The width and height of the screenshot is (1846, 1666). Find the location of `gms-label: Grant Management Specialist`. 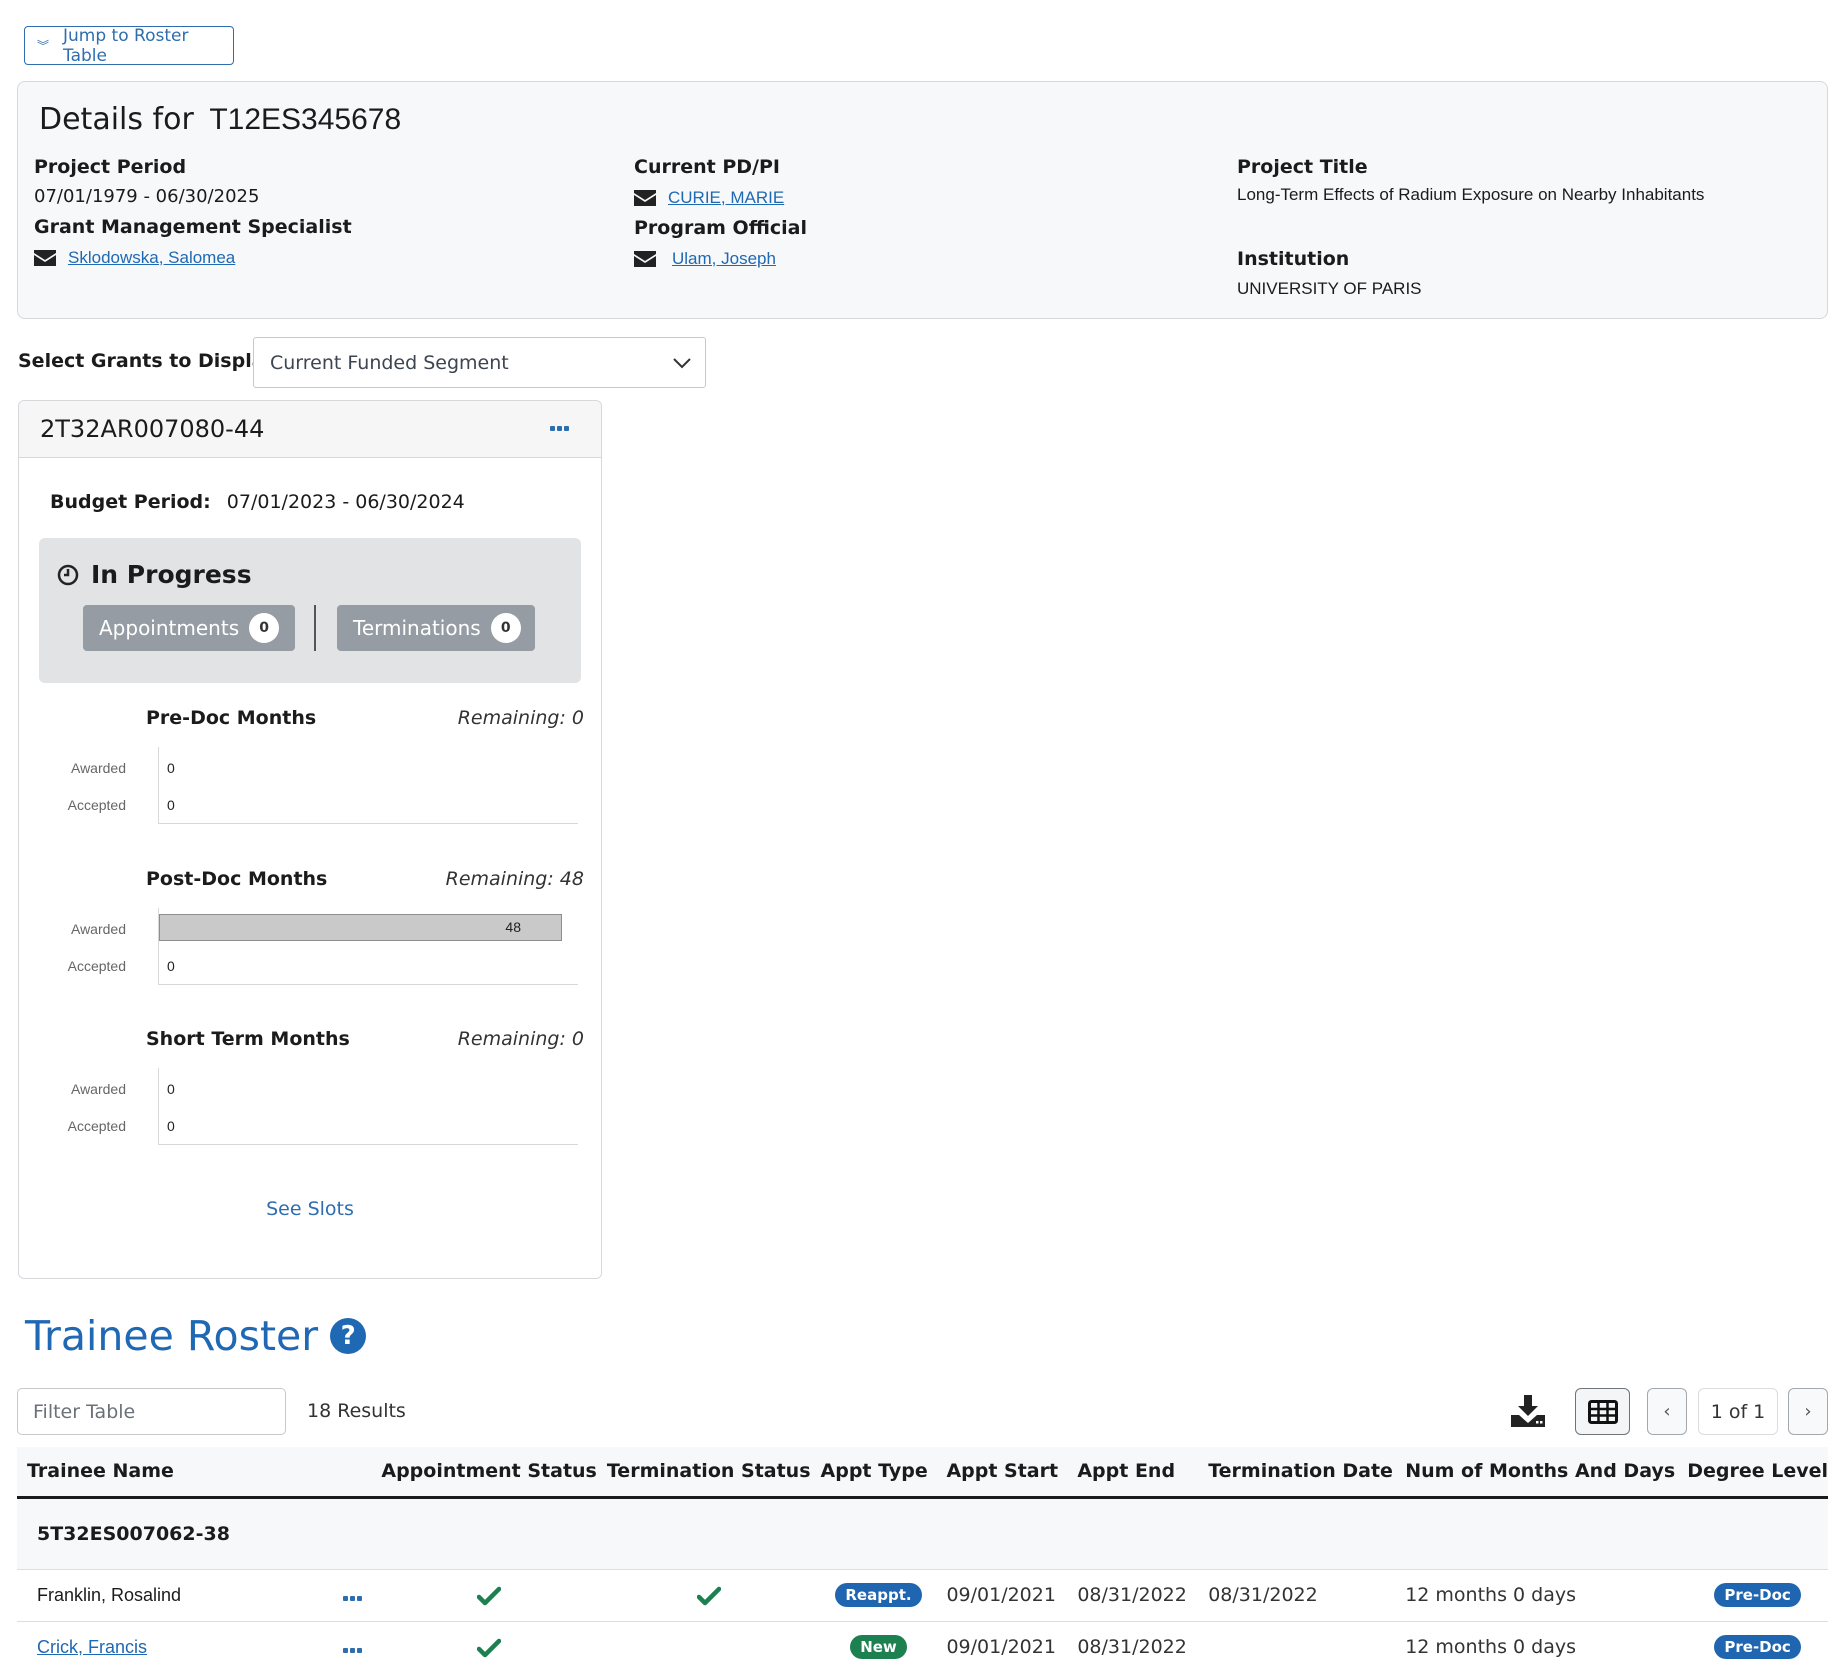

gms-label: Grant Management Specialist is located at coordinates (193, 227).